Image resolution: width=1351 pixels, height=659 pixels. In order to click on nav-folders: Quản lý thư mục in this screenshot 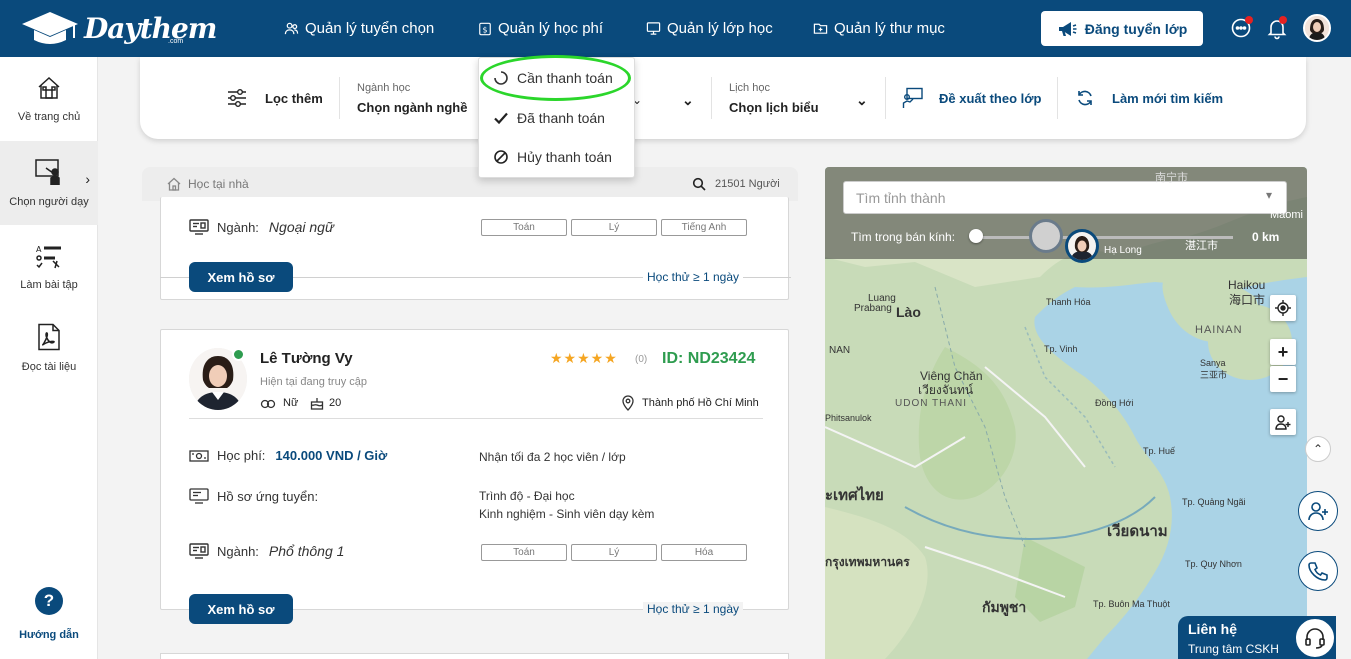, I will do `click(879, 28)`.